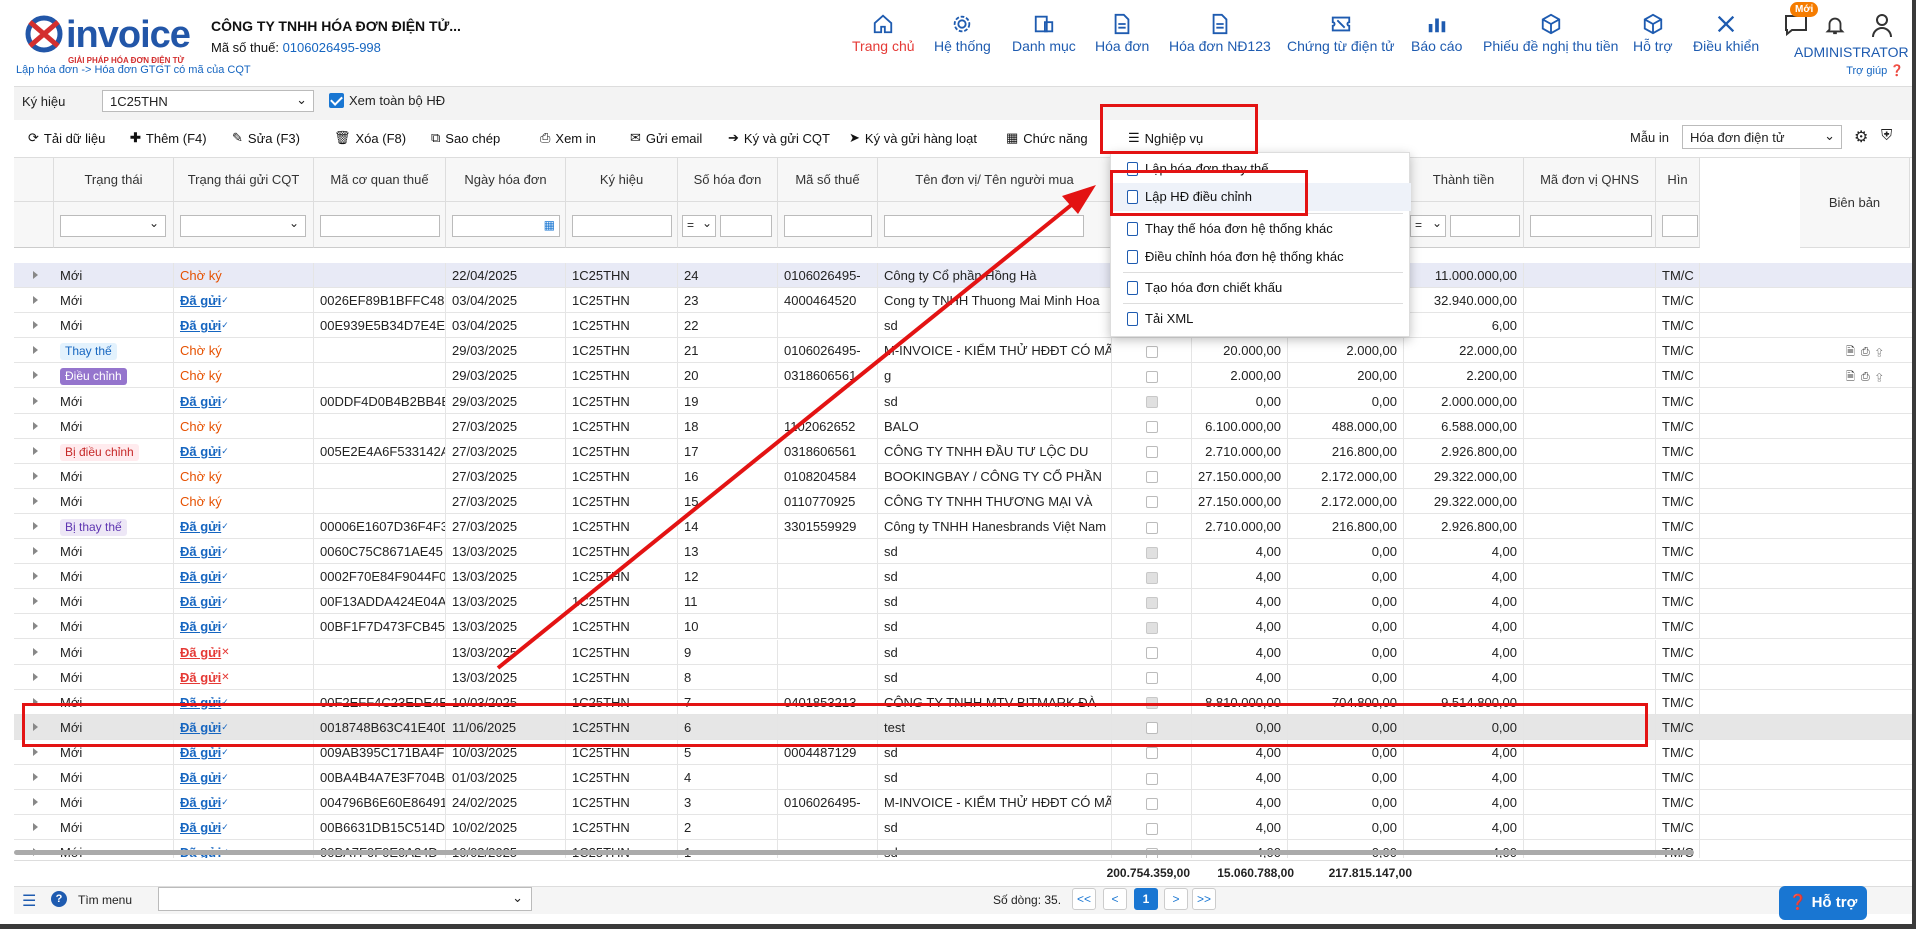 The width and height of the screenshot is (1916, 929). What do you see at coordinates (208, 101) in the screenshot?
I see `kyhieu-select: 1C25THN ⌄` at bounding box center [208, 101].